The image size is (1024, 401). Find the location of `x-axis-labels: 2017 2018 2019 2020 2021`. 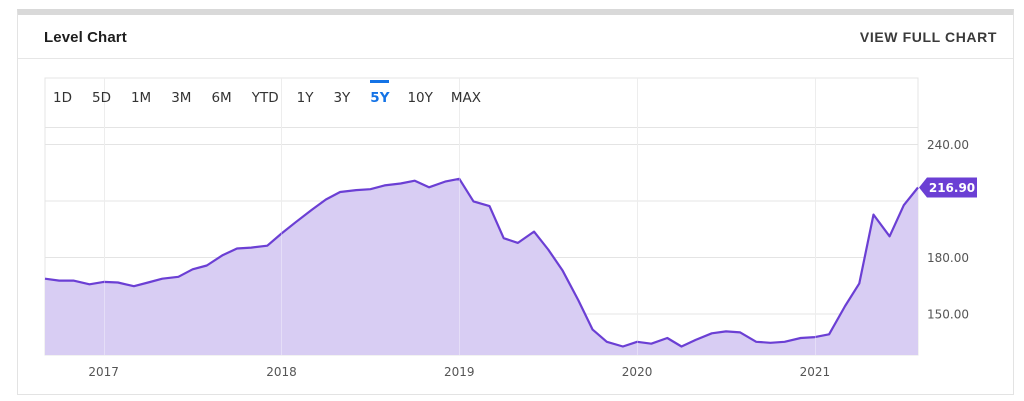

x-axis-labels: 2017 2018 2019 2020 2021 is located at coordinates (459, 372).